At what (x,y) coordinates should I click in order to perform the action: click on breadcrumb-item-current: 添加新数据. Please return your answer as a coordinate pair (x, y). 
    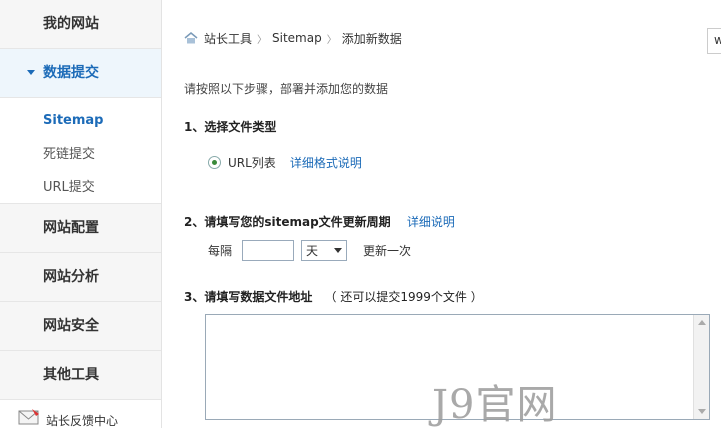
    Looking at the image, I should click on (371, 38).